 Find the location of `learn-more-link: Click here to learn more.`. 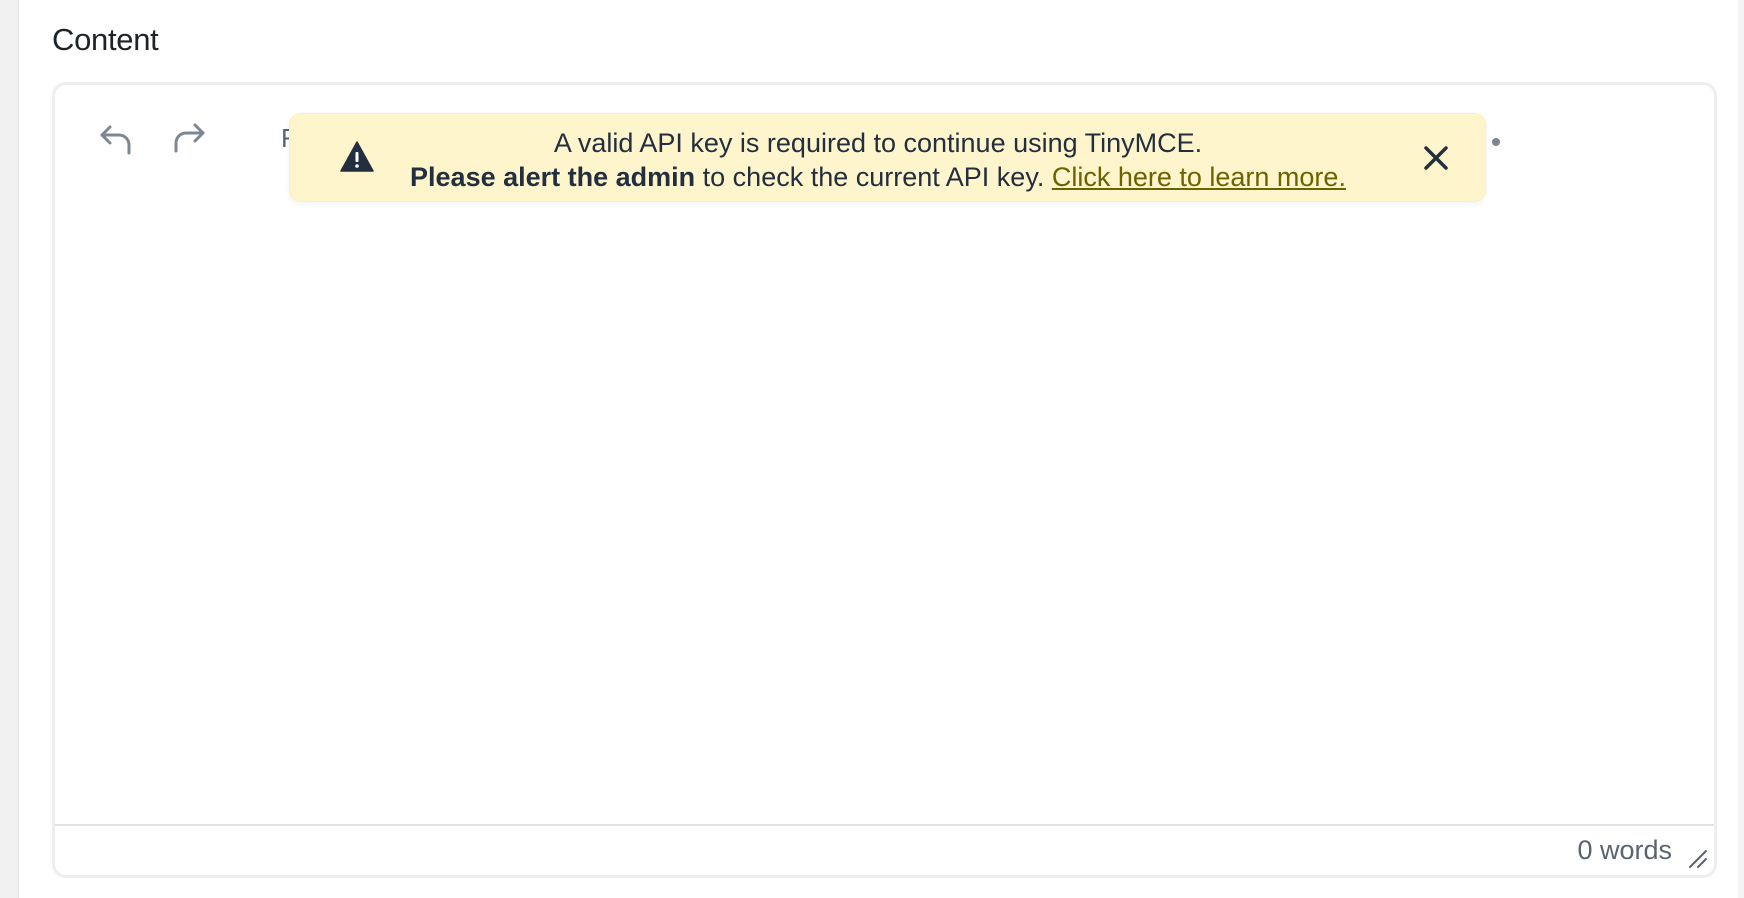

learn-more-link: Click here to learn more. is located at coordinates (1199, 177).